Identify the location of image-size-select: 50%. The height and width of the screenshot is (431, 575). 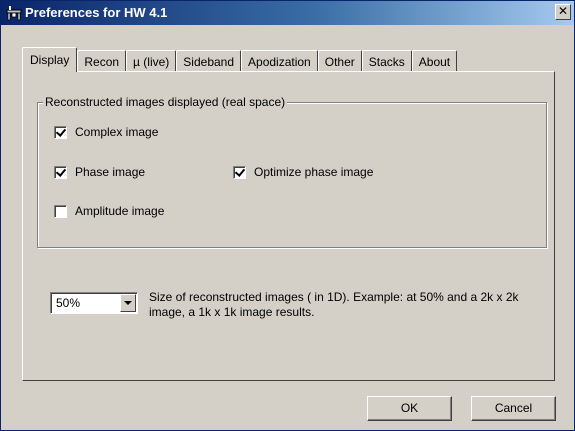
(94, 303).